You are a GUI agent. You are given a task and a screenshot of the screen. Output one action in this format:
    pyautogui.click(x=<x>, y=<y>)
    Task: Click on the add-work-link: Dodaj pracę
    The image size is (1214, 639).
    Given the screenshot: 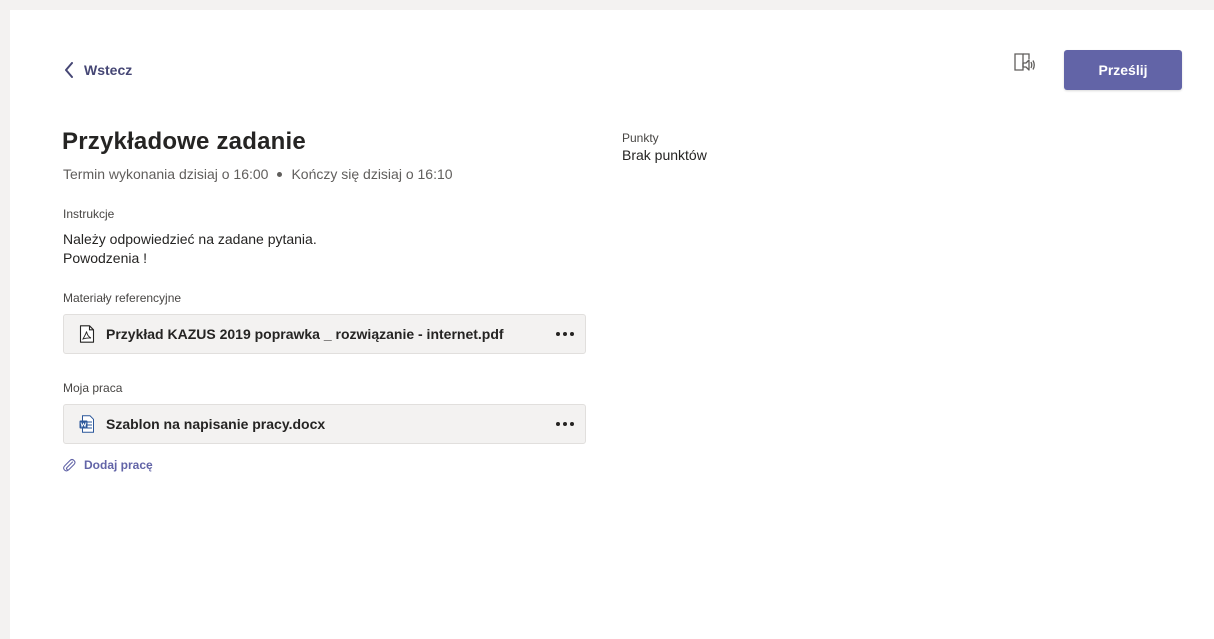 What is the action you would take?
    pyautogui.click(x=107, y=465)
    